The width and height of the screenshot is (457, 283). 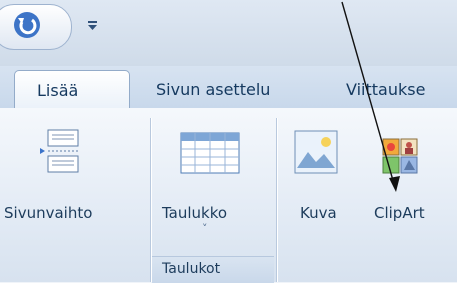 I want to click on table-icon, so click(x=210, y=153).